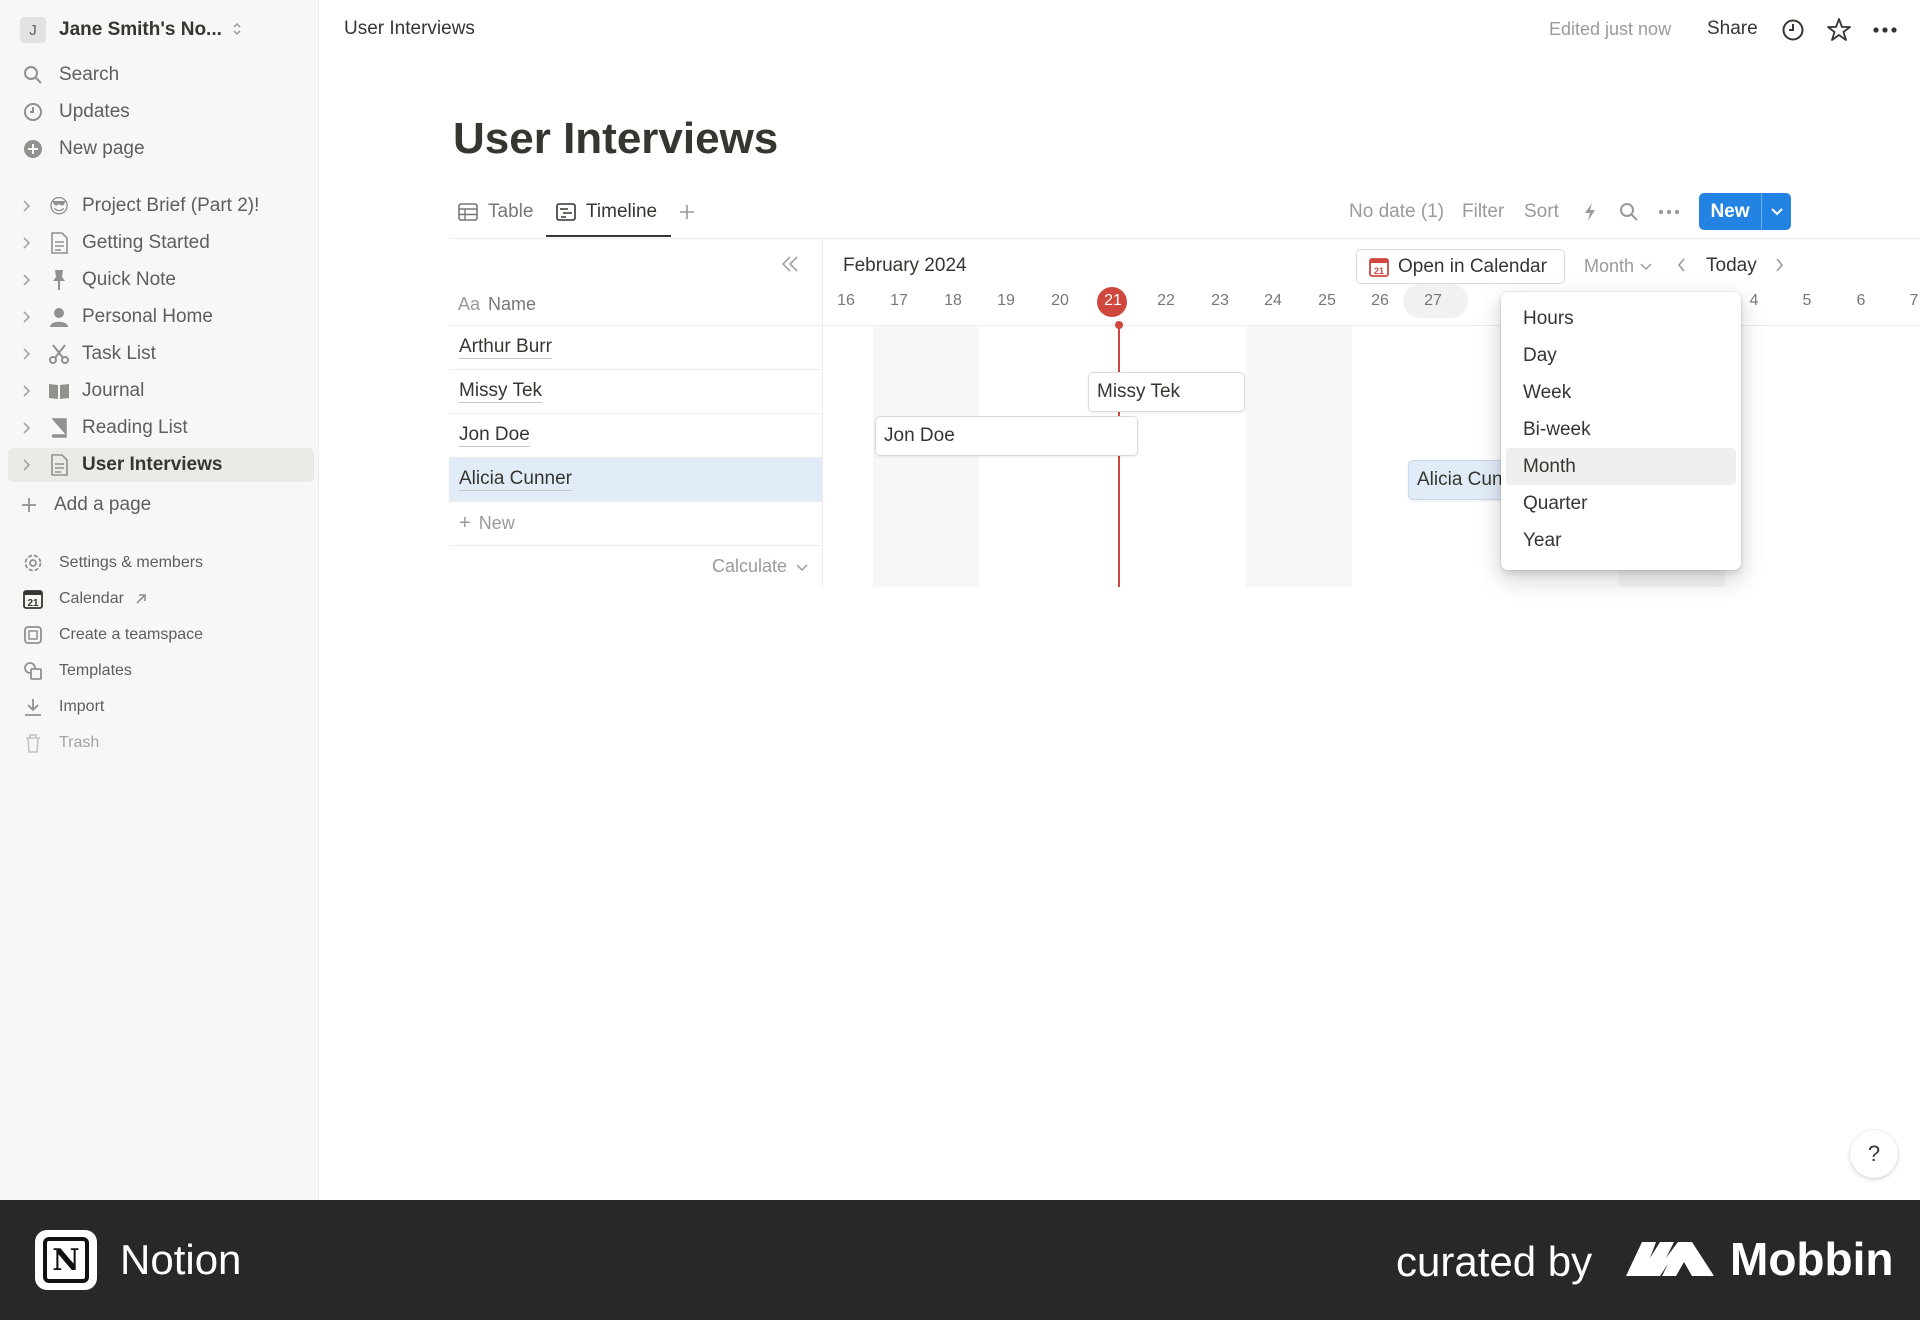 The height and width of the screenshot is (1320, 1920). What do you see at coordinates (1609, 266) in the screenshot?
I see `scale-select-label: Month` at bounding box center [1609, 266].